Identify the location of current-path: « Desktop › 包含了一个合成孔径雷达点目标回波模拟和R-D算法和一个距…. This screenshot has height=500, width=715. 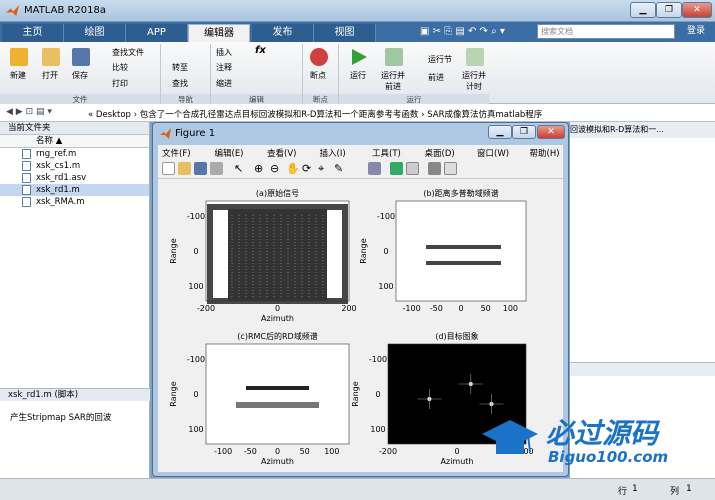
(315, 114).